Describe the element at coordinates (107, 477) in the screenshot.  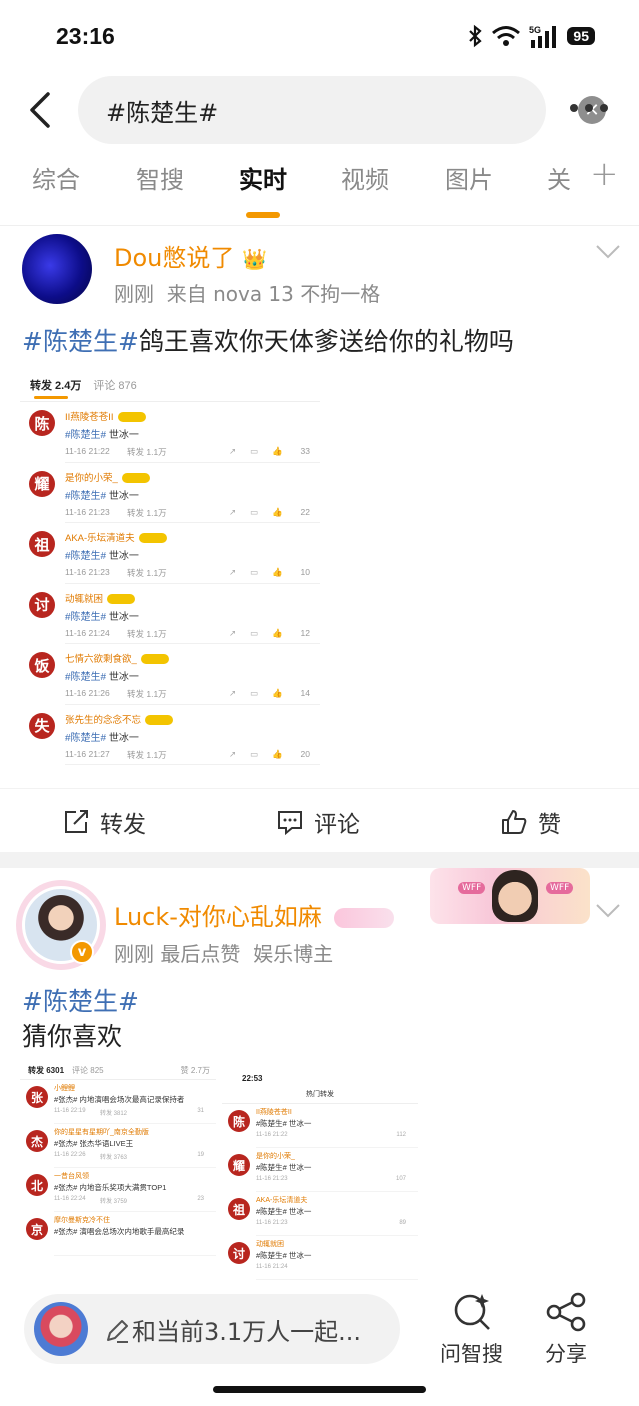
I see `repost-author: 是你的小荣_` at that location.